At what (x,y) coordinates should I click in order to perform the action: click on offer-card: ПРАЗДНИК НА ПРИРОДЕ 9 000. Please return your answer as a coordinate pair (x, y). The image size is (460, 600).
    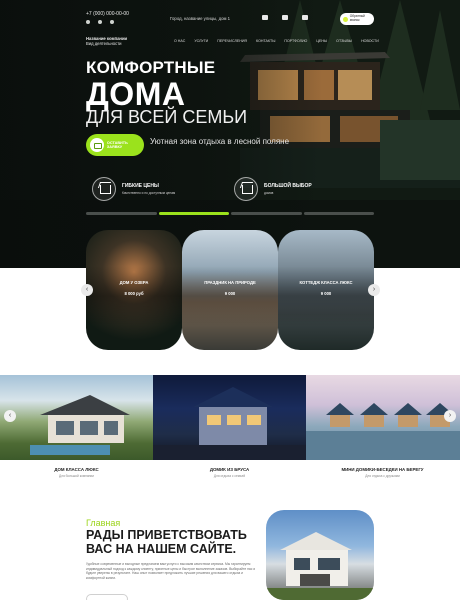
    Looking at the image, I should click on (230, 290).